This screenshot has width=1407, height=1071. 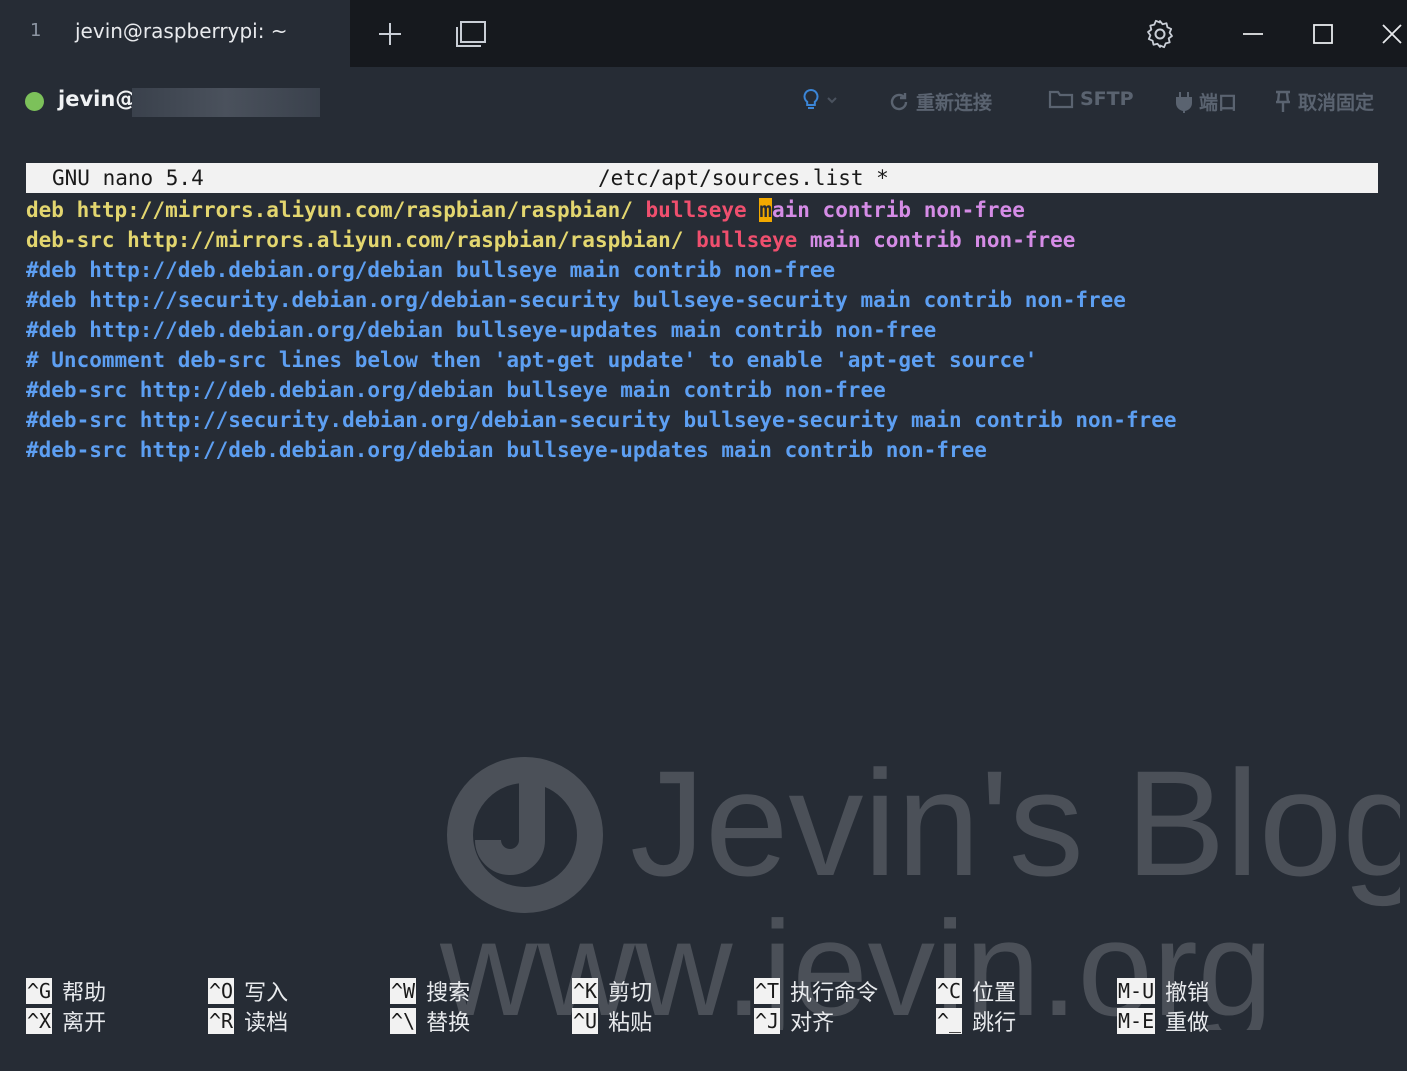 What do you see at coordinates (181, 31) in the screenshot?
I see `tab-title: jevin@raspberrypi: ~` at bounding box center [181, 31].